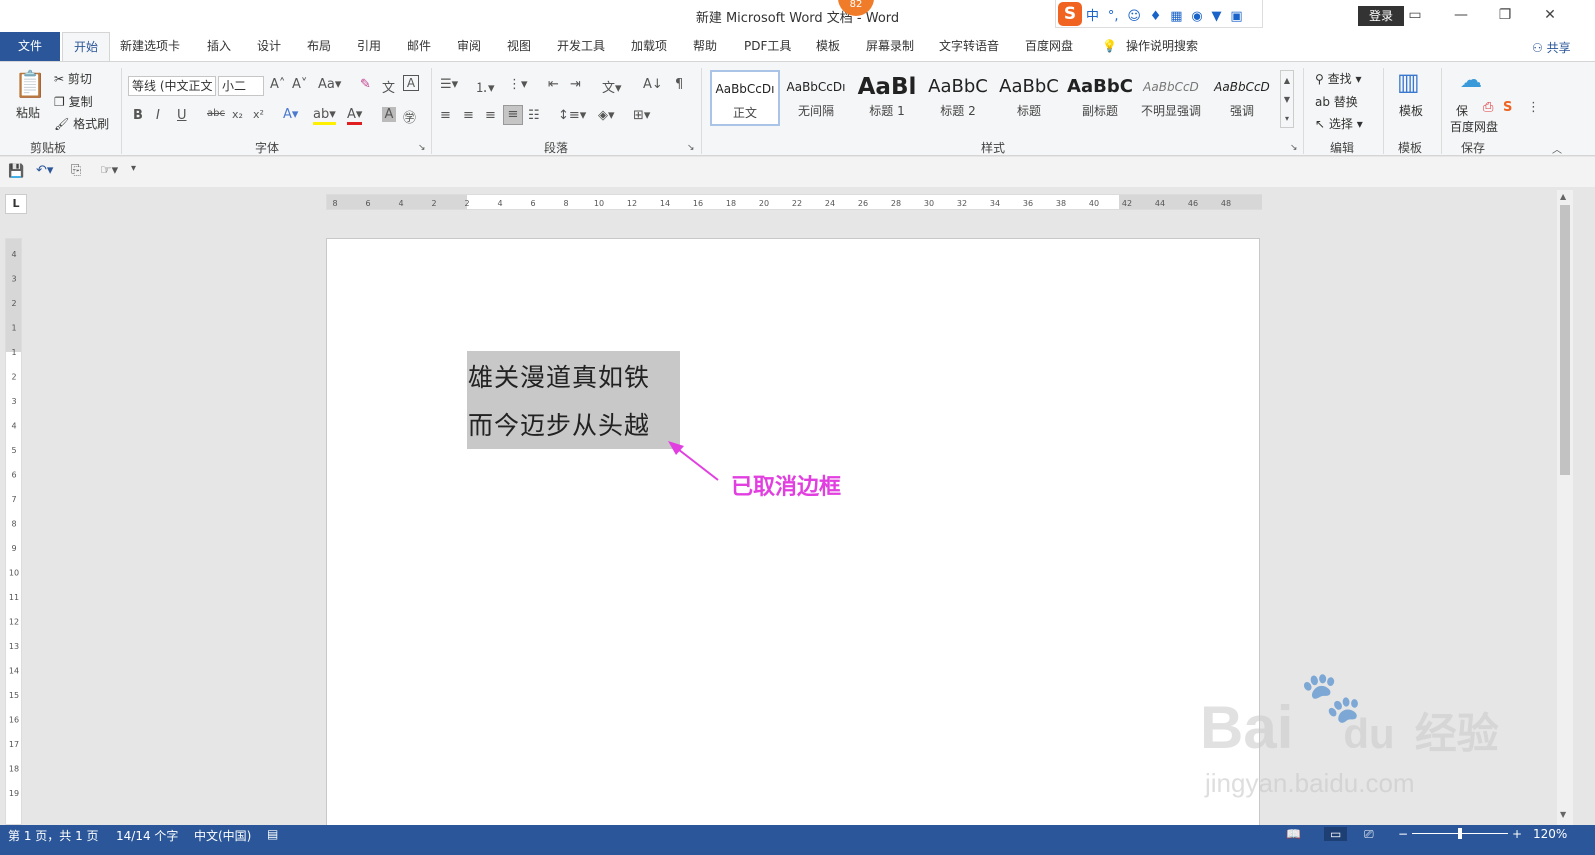 The height and width of the screenshot is (855, 1595). What do you see at coordinates (1070, 14) in the screenshot?
I see `sogou-logo-icon: S` at bounding box center [1070, 14].